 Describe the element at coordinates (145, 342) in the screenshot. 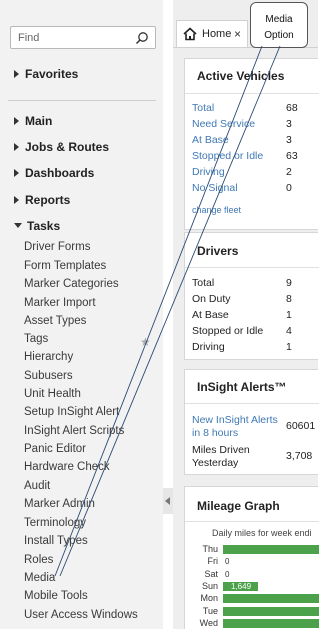

I see `pin-icon: ★` at that location.